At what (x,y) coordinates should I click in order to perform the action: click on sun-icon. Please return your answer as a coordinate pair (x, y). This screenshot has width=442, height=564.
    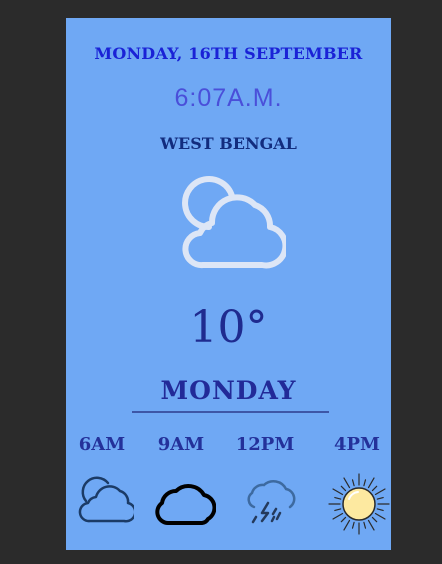
    Looking at the image, I should click on (359, 504).